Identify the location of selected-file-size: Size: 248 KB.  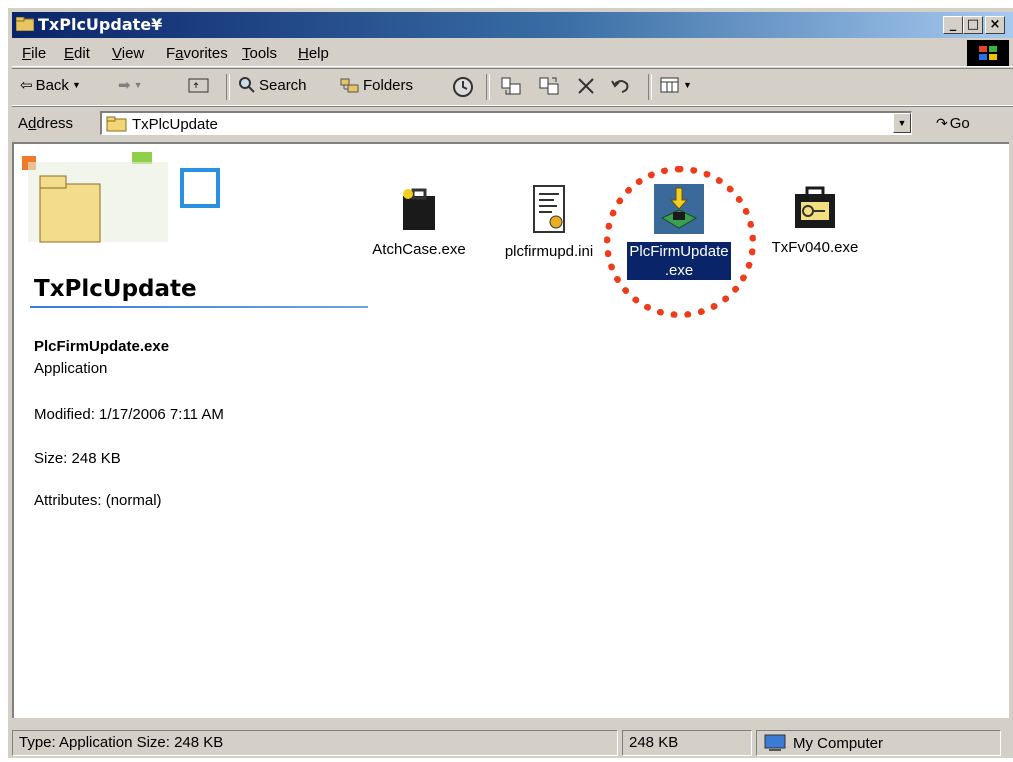
(77, 458).